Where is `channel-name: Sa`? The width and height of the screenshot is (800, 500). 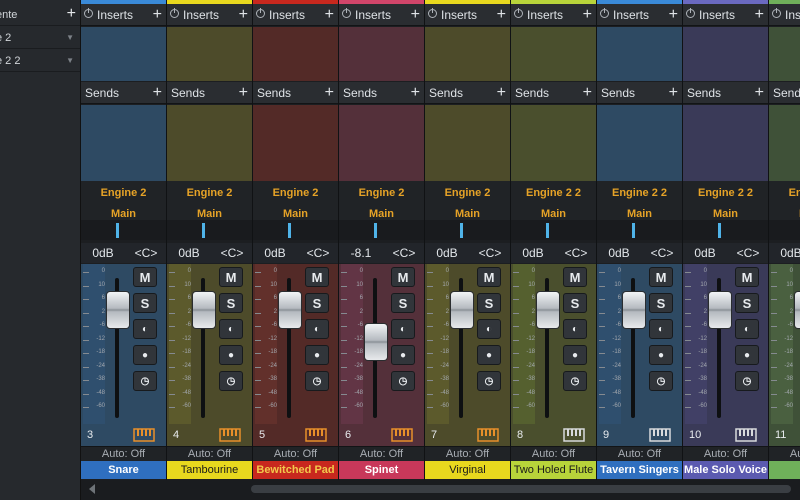
channel-name: Sa is located at coordinates (784, 470).